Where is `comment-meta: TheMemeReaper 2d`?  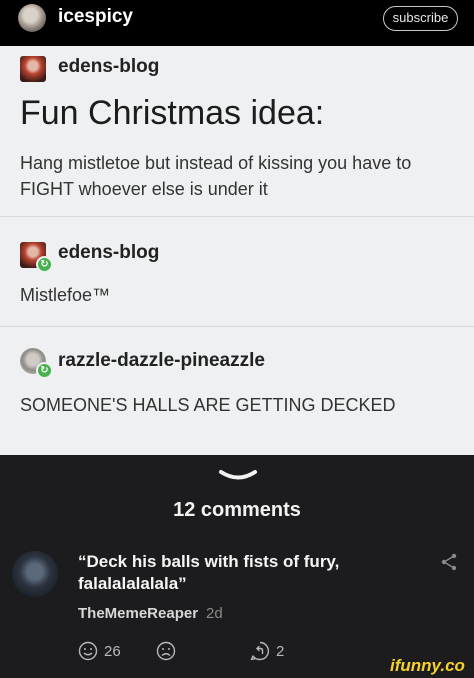 comment-meta: TheMemeReaper 2d is located at coordinates (150, 613).